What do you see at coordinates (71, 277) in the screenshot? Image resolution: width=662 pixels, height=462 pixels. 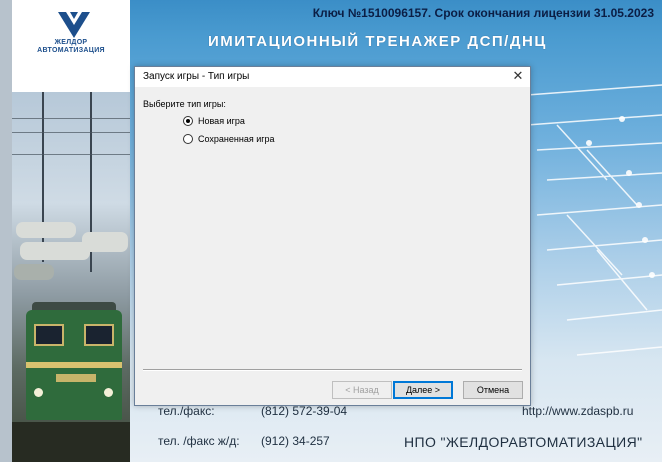 I see `locomotive-photo` at bounding box center [71, 277].